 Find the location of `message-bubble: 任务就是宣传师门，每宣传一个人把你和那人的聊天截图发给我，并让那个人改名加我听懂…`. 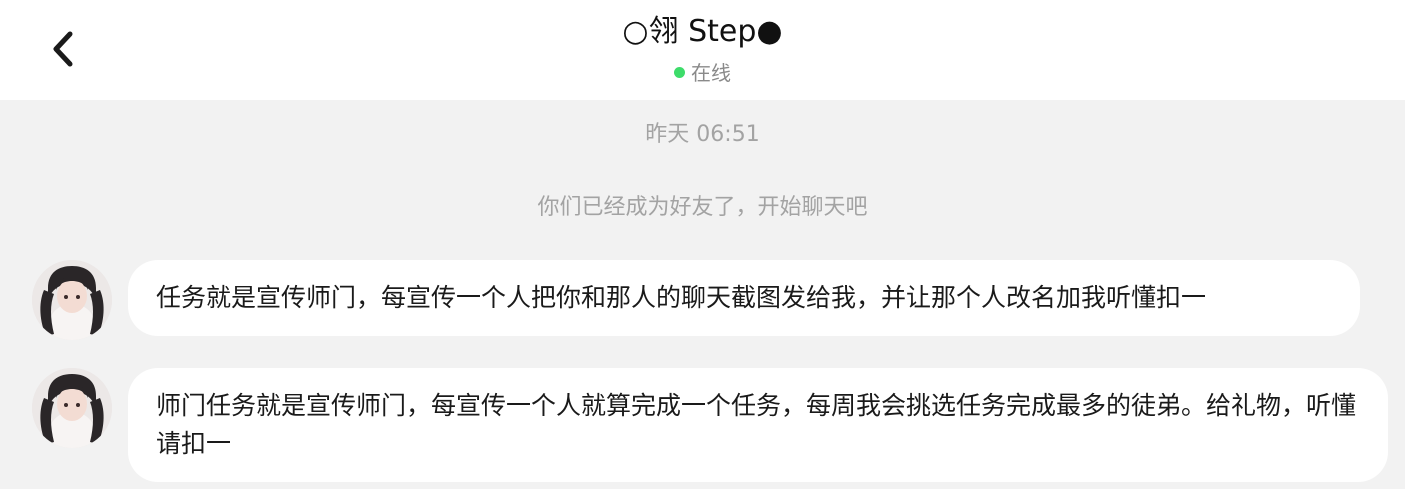

message-bubble: 任务就是宣传师门，每宣传一个人把你和那人的聊天截图发给我，并让那个人改名加我听懂… is located at coordinates (744, 298).